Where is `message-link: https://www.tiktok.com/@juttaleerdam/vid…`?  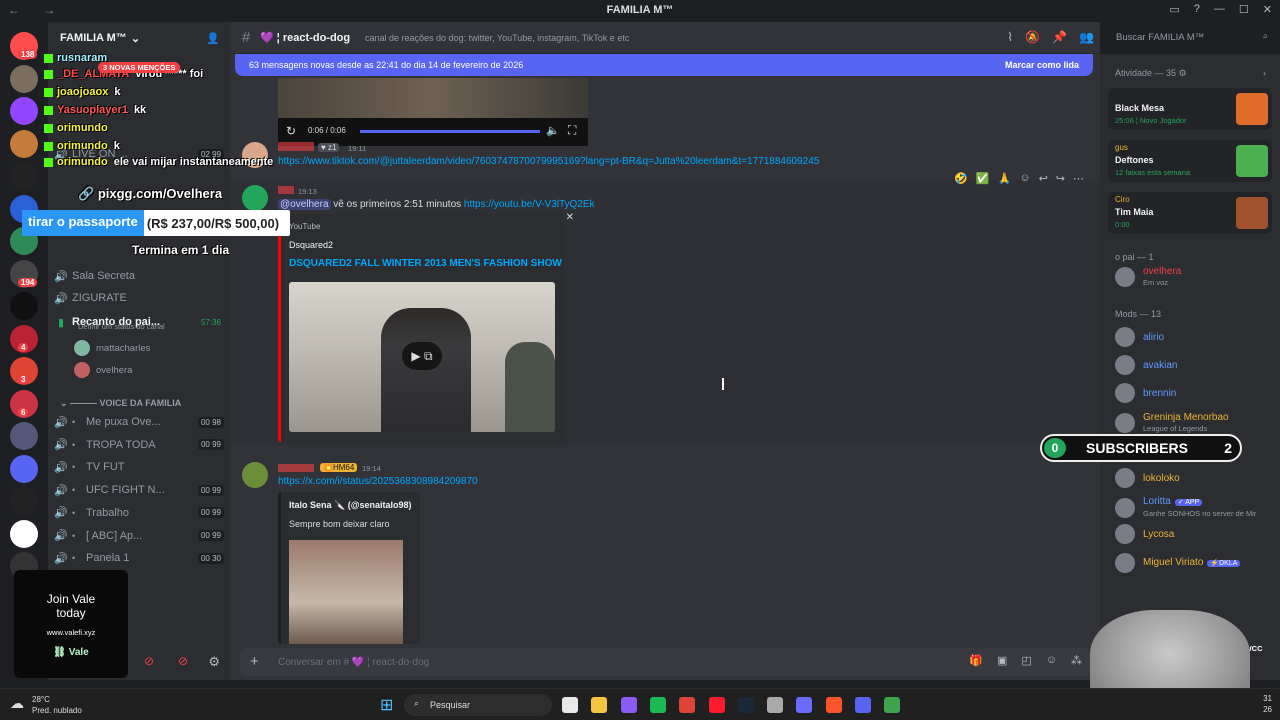
message-link: https://www.tiktok.com/@juttaleerdam/vid… is located at coordinates (548, 161).